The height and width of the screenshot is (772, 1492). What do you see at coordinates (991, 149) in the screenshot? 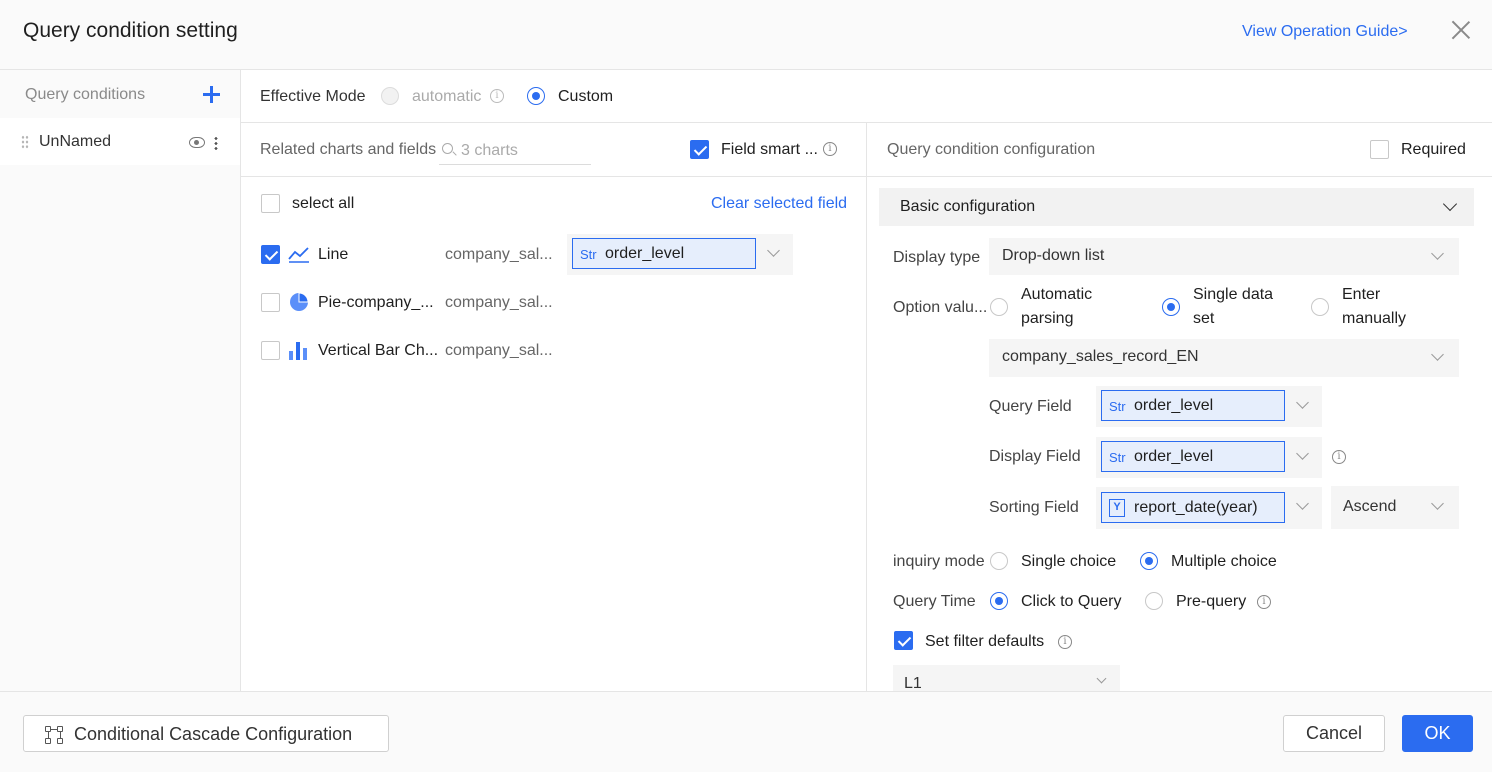
I see `configuration-title: Query condition configuration` at bounding box center [991, 149].